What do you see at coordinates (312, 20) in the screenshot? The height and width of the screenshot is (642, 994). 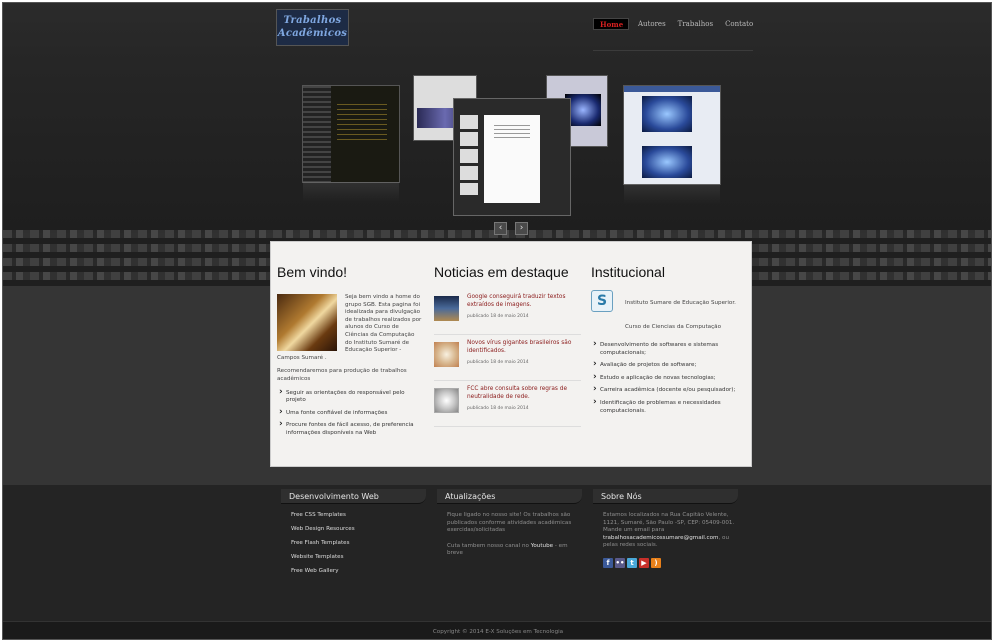 I see `logo-line-1: Trabalhos` at bounding box center [312, 20].